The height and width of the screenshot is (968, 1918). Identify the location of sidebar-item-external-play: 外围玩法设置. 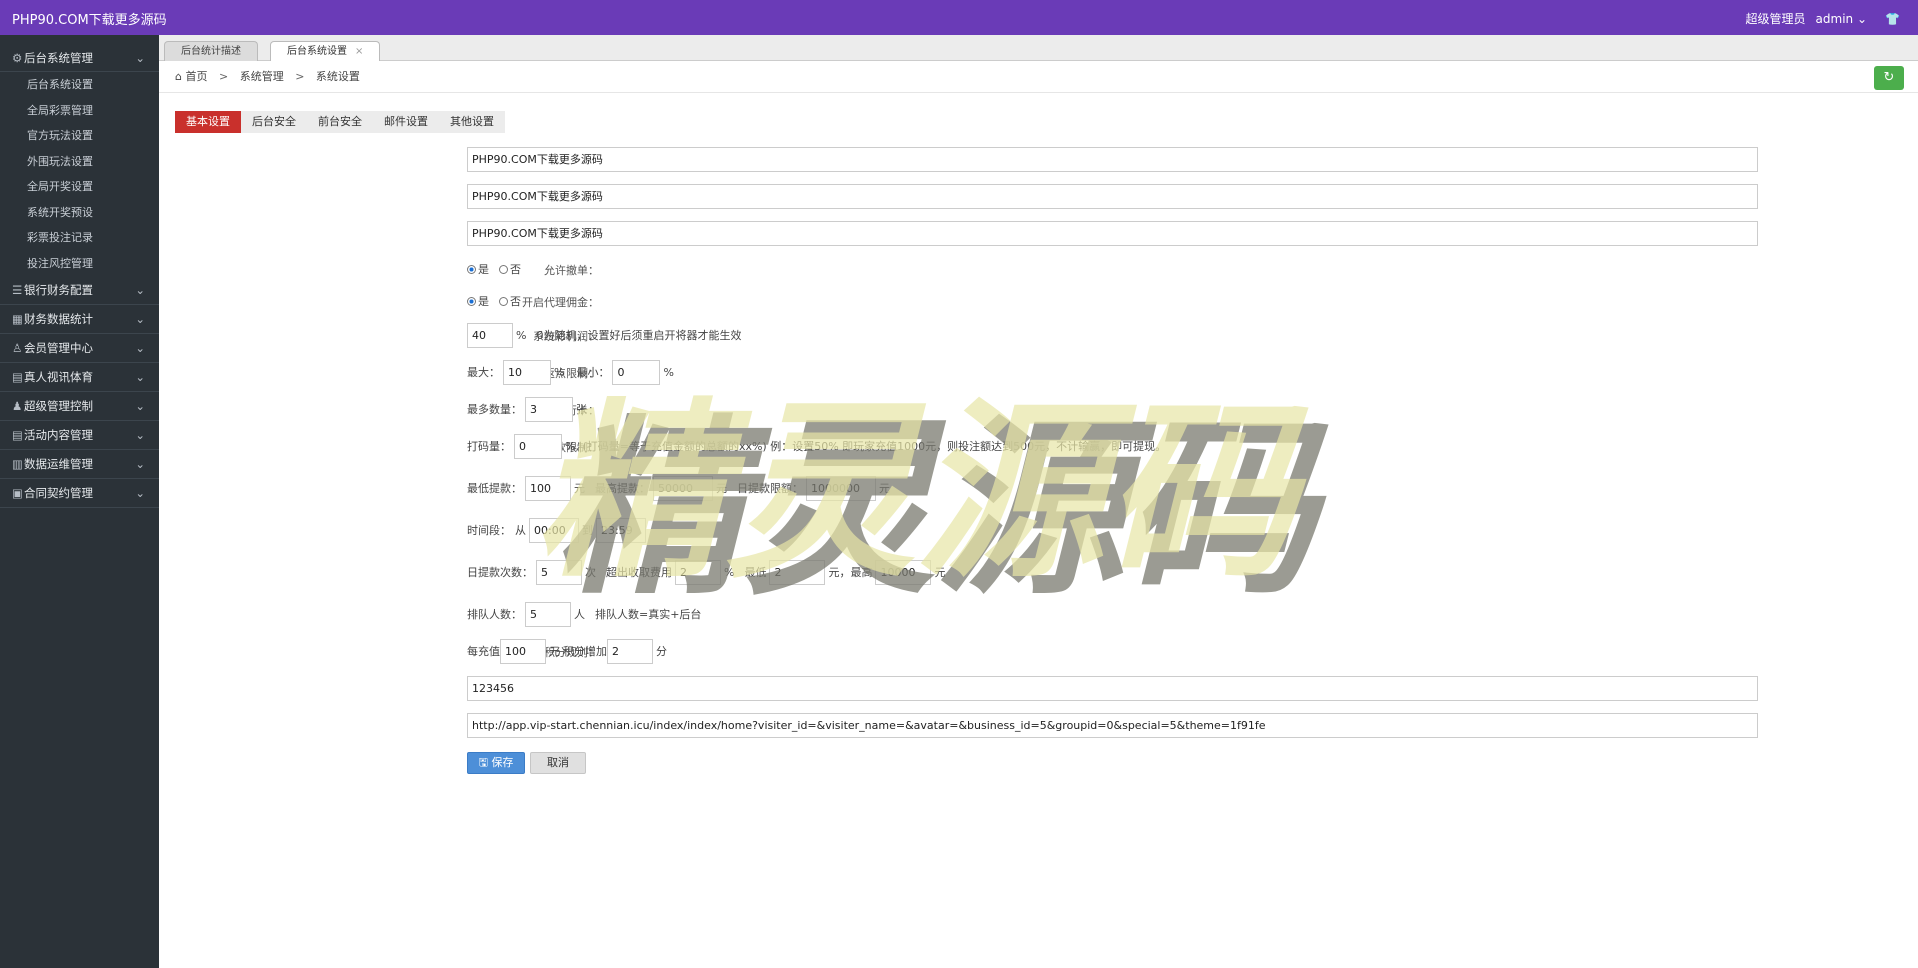
(79, 162).